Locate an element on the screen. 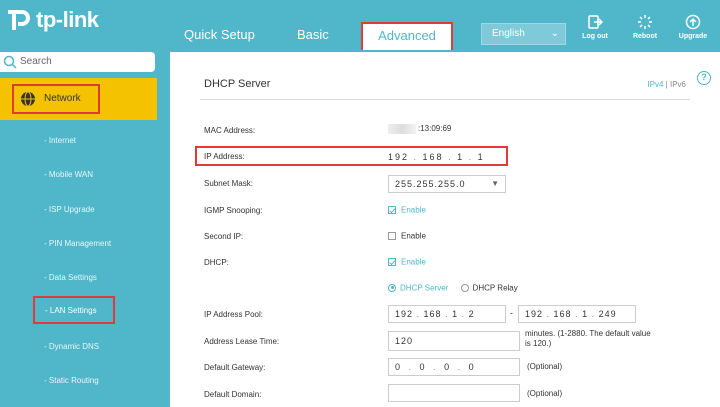 The width and height of the screenshot is (720, 407). ip-label: IP Address: is located at coordinates (224, 156).